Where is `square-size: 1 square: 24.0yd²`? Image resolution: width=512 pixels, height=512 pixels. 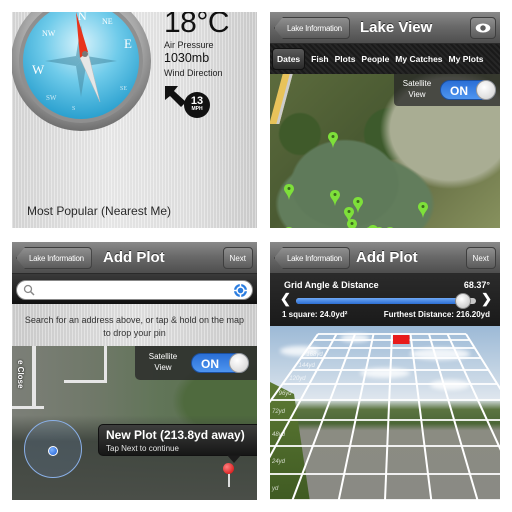
square-size: 1 square: 24.0yd² is located at coordinates (315, 314).